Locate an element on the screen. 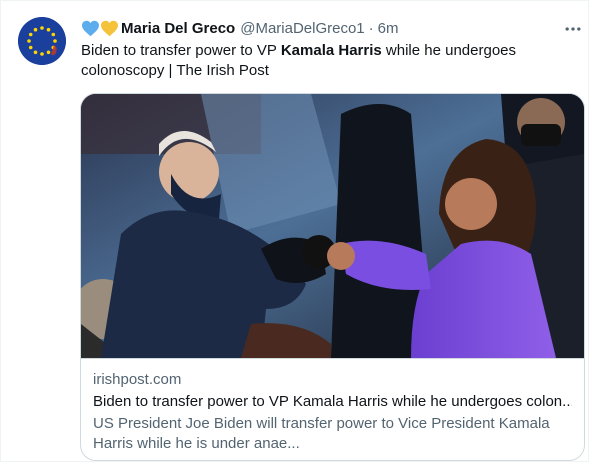 The image size is (589, 462). more-options-button is located at coordinates (573, 29).